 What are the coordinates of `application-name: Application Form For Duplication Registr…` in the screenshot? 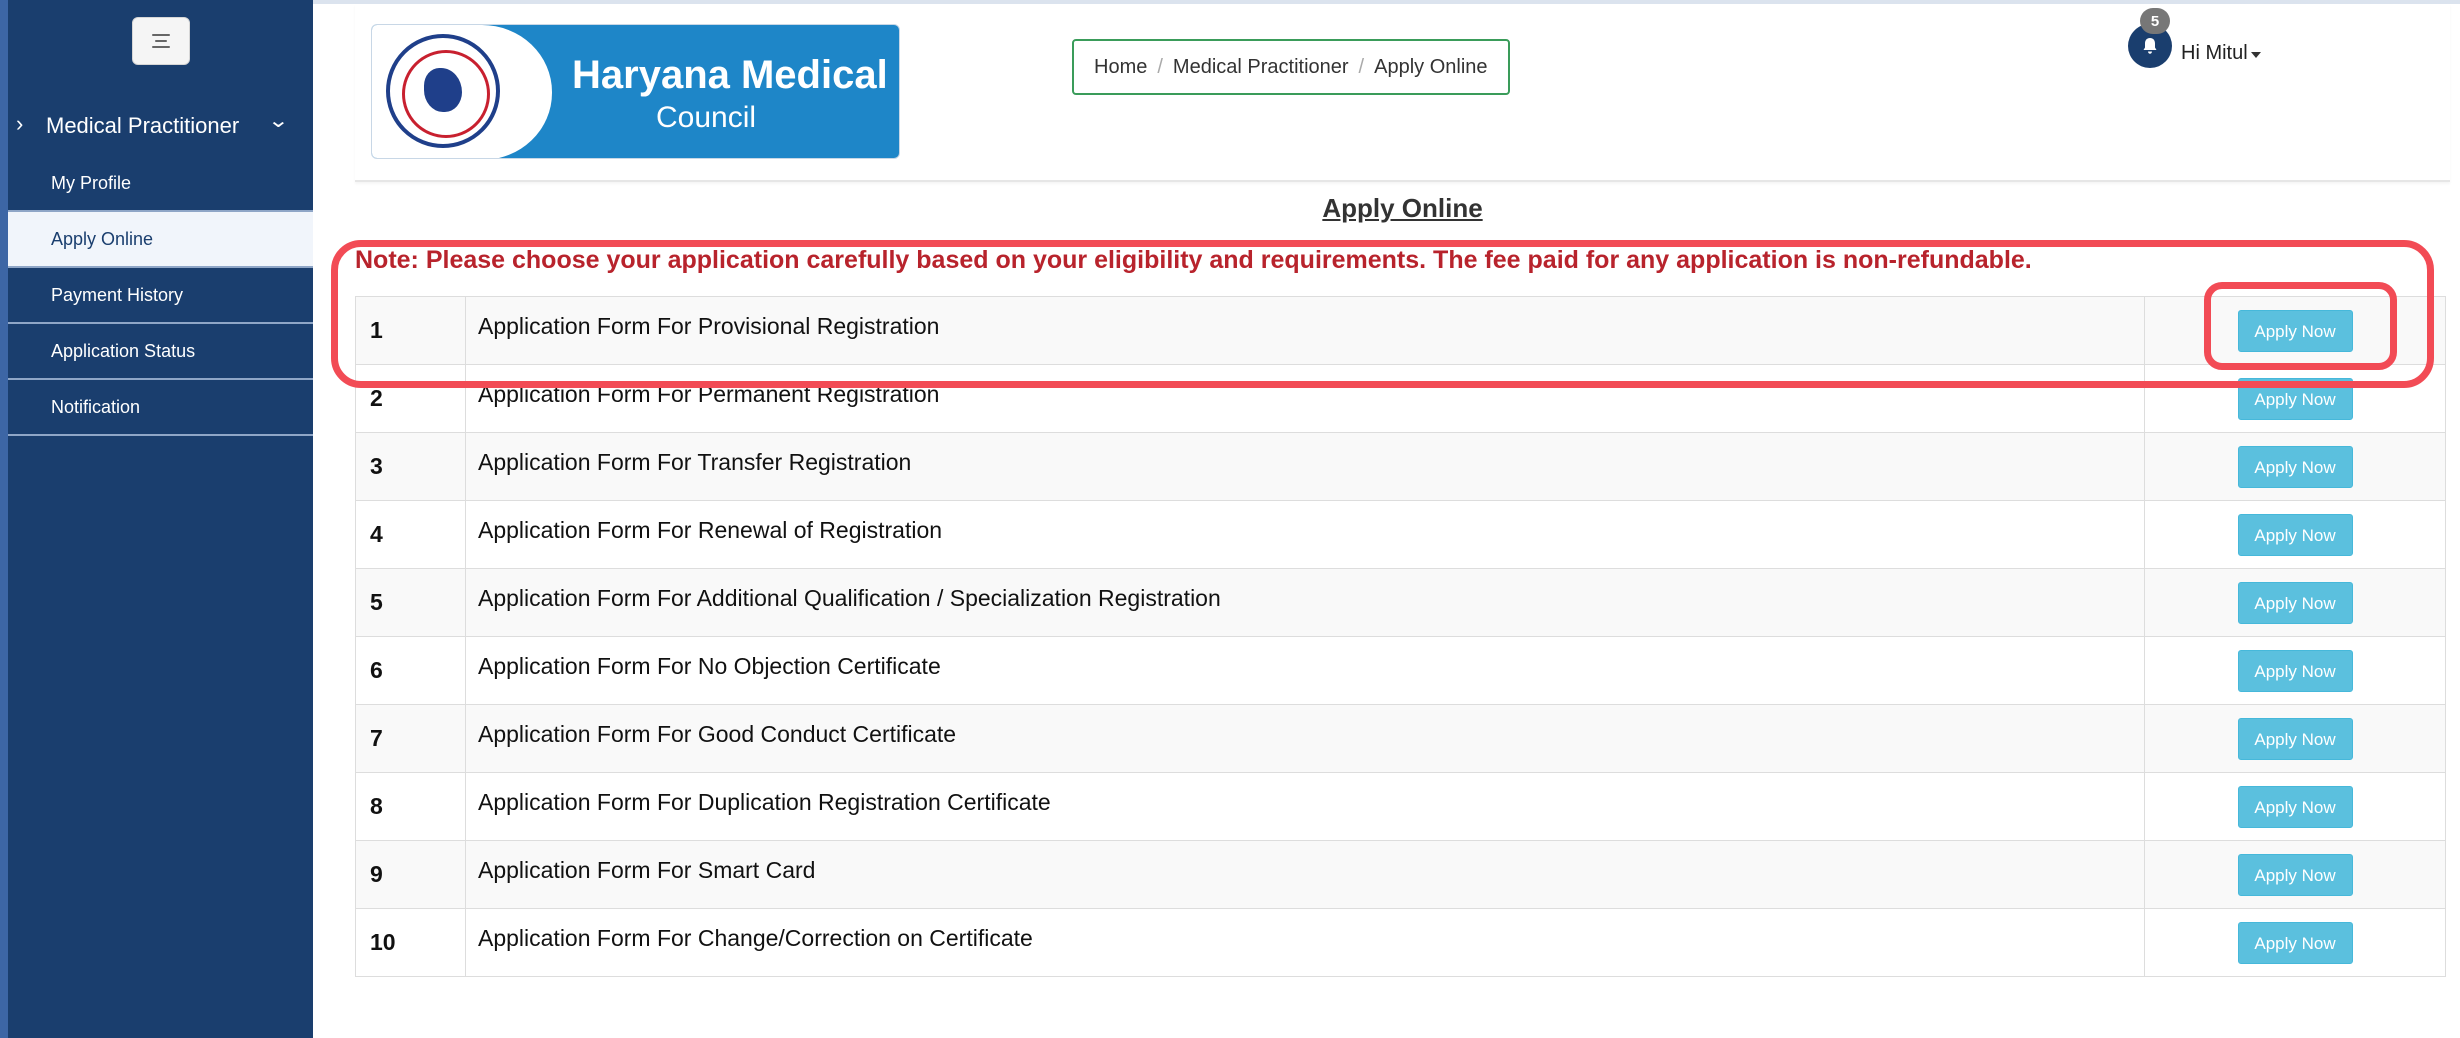 It's located at (1305, 806).